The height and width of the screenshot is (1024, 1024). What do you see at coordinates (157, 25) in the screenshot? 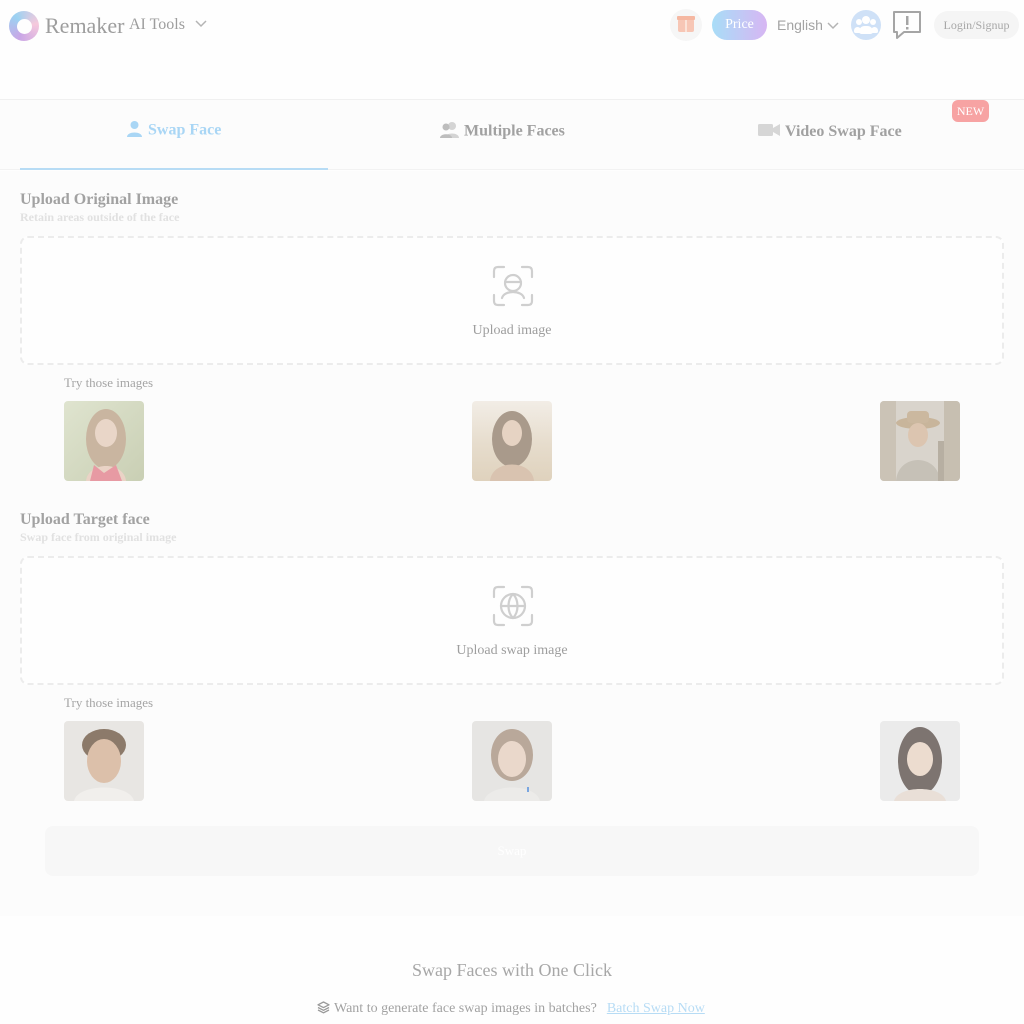
I see `ai-tools-menu: AI Tools` at bounding box center [157, 25].